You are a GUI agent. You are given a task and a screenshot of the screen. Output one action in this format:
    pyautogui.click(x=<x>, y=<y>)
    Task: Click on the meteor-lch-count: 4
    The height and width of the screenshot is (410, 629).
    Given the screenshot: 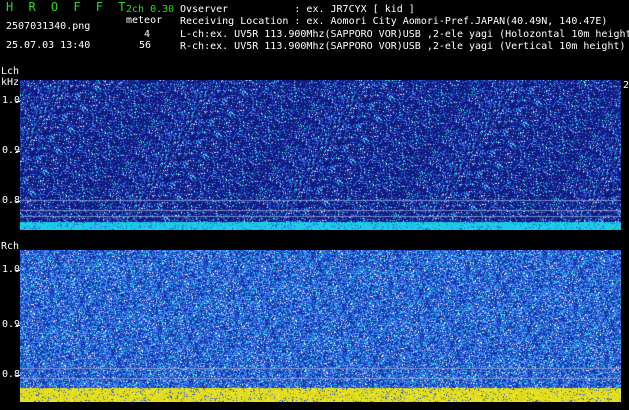 What is the action you would take?
    pyautogui.click(x=147, y=34)
    